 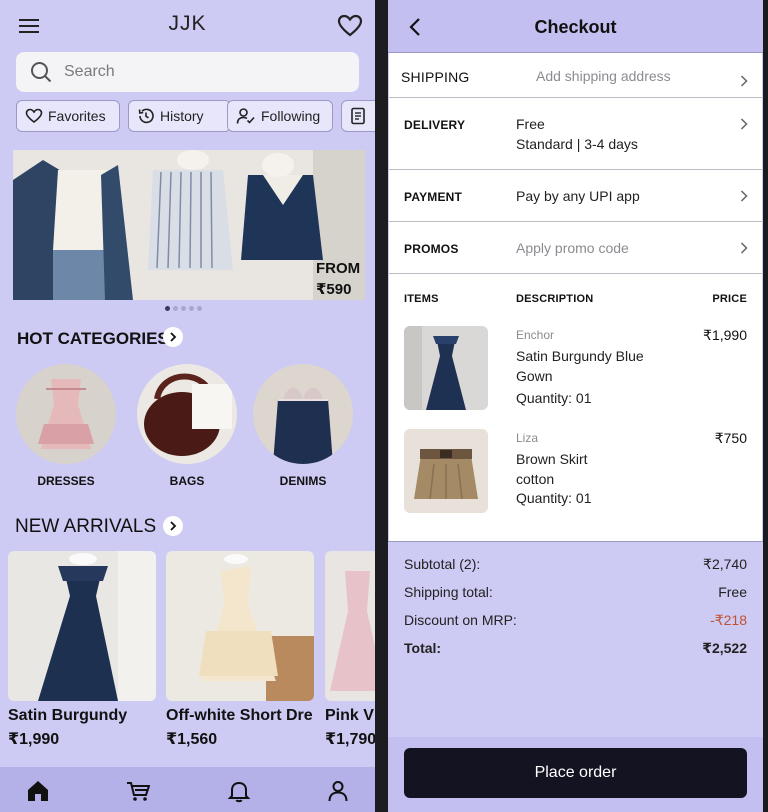 I want to click on shipping-label: SHIPPING, so click(x=435, y=77).